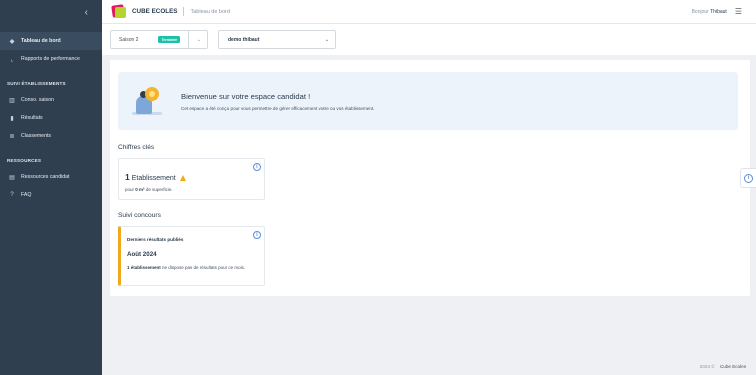 The width and height of the screenshot is (756, 375). Describe the element at coordinates (86, 12) in the screenshot. I see `chevron-left-icon: ‹` at that location.